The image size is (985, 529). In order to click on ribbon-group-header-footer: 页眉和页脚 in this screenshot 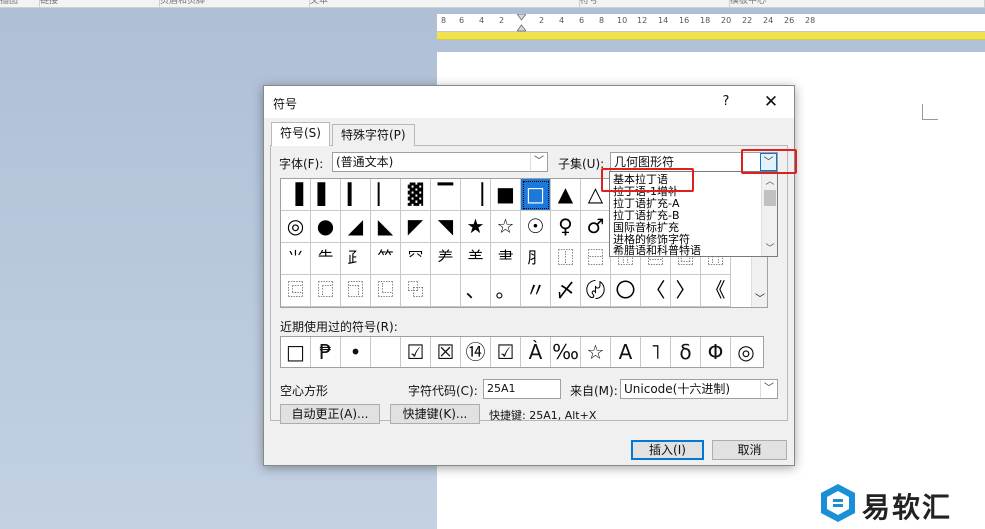, I will do `click(235, 4)`.